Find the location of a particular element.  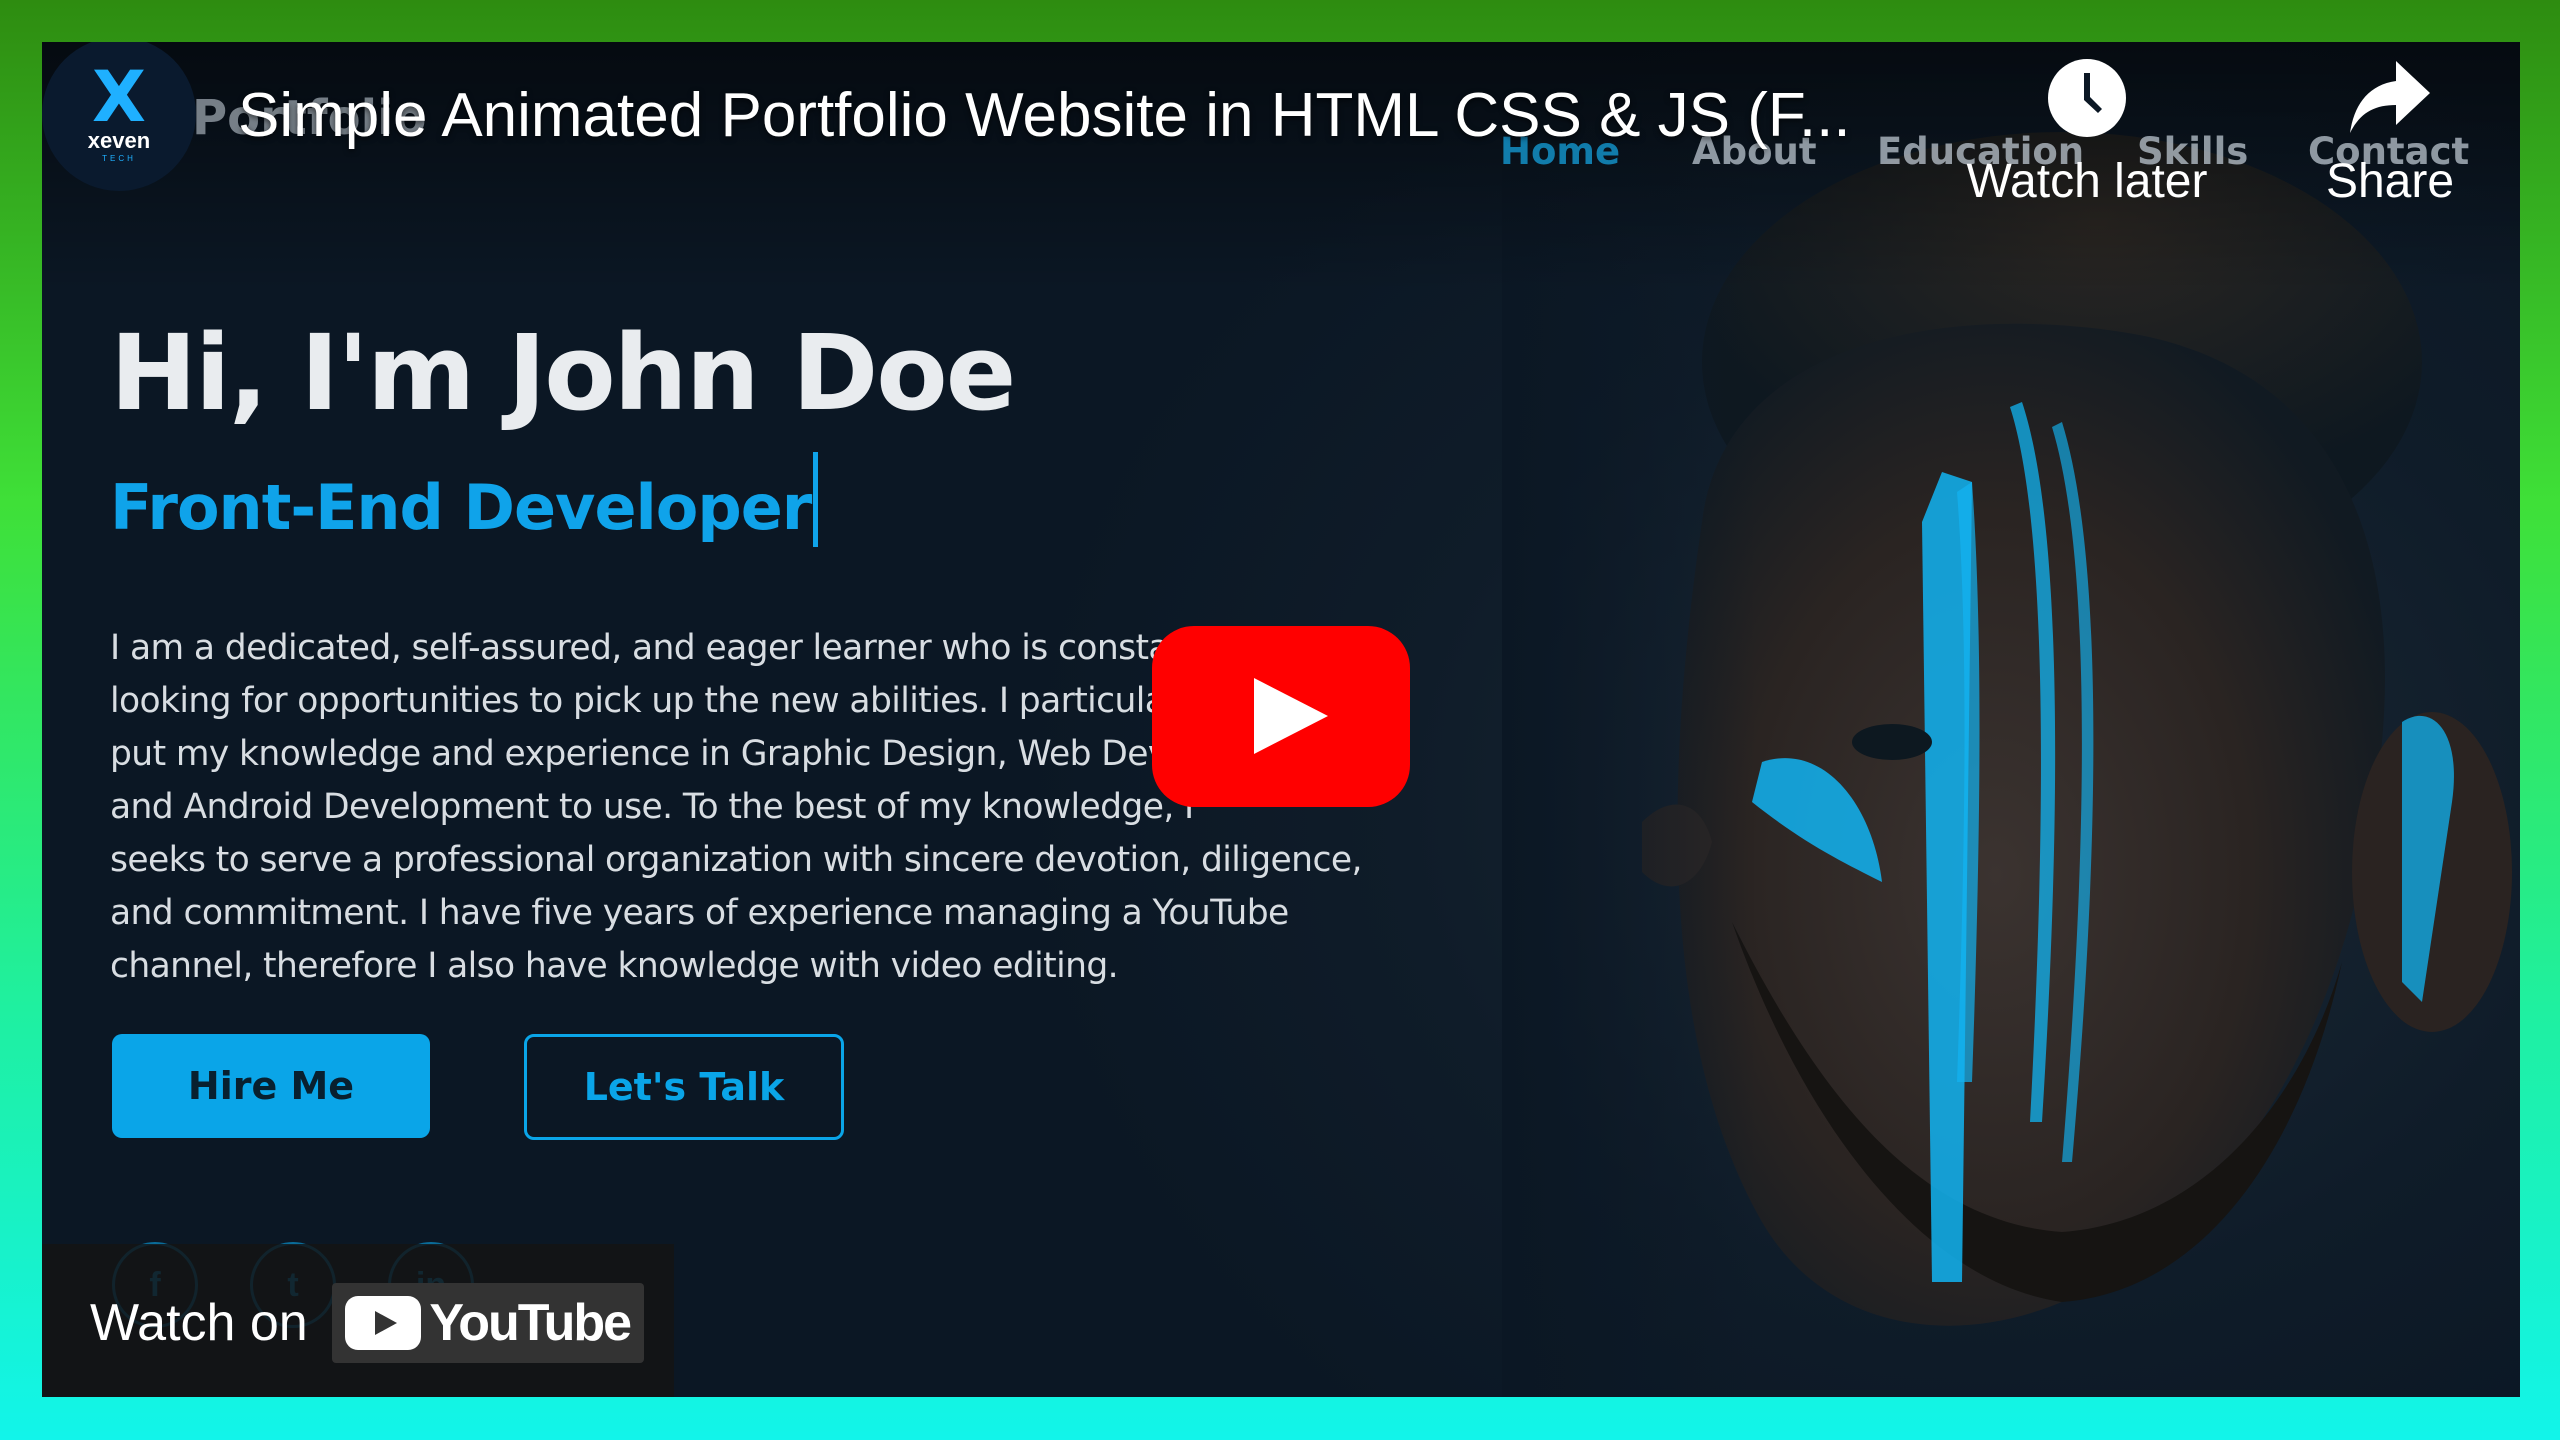

watch-on-label: Watch on is located at coordinates (199, 1323).